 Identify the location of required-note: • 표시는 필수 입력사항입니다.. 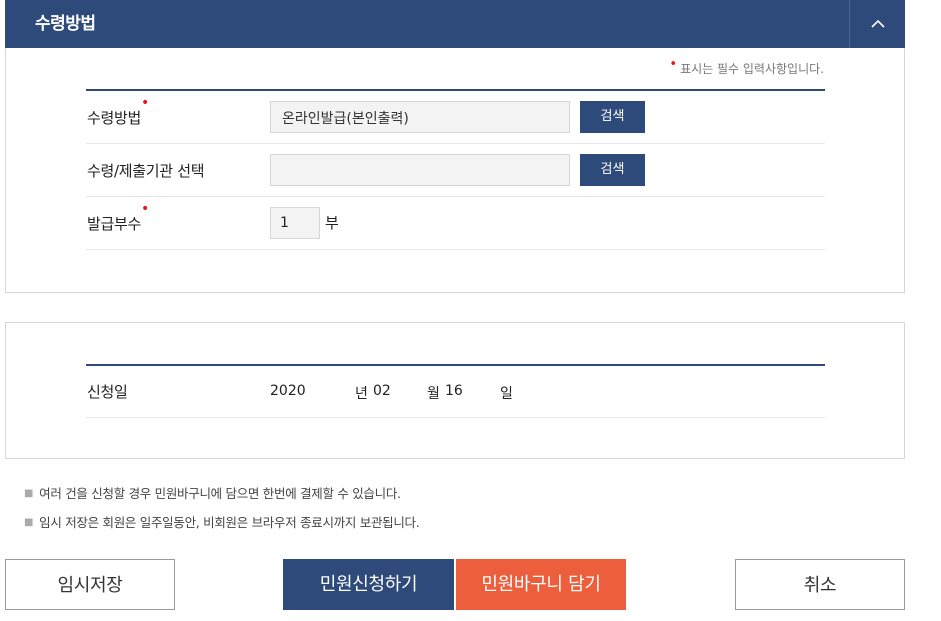
(746, 67).